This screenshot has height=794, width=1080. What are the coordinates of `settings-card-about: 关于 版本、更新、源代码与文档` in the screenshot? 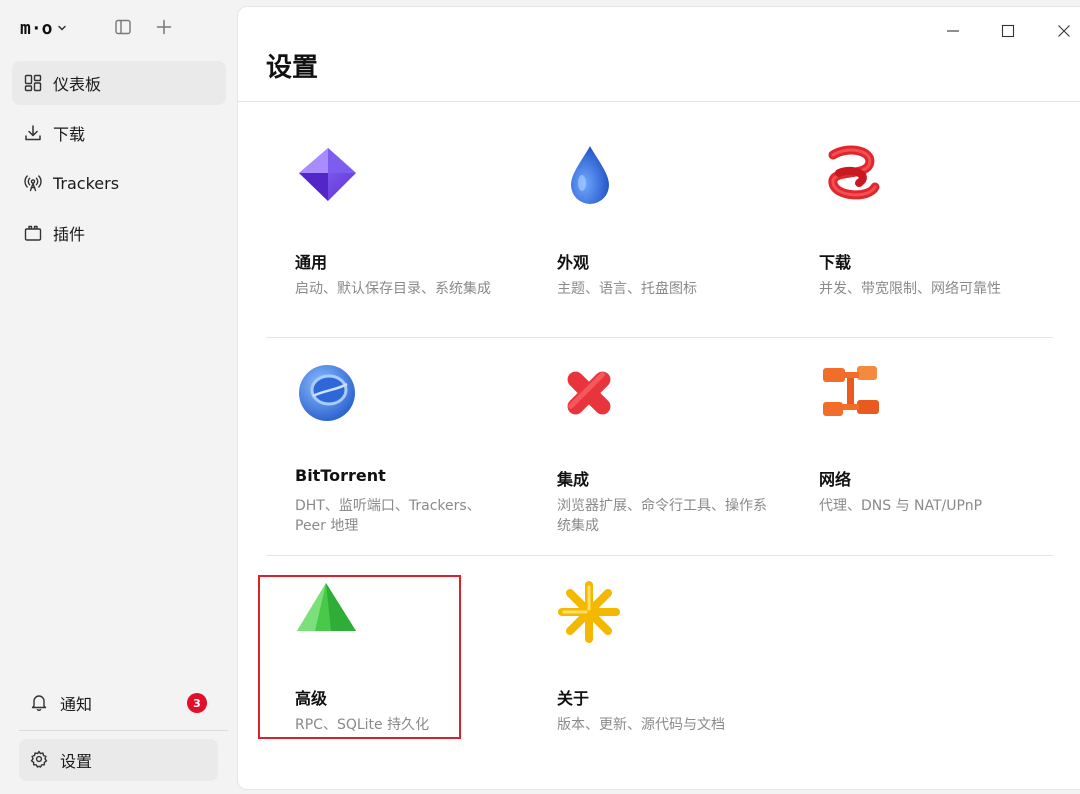 It's located at (667, 656).